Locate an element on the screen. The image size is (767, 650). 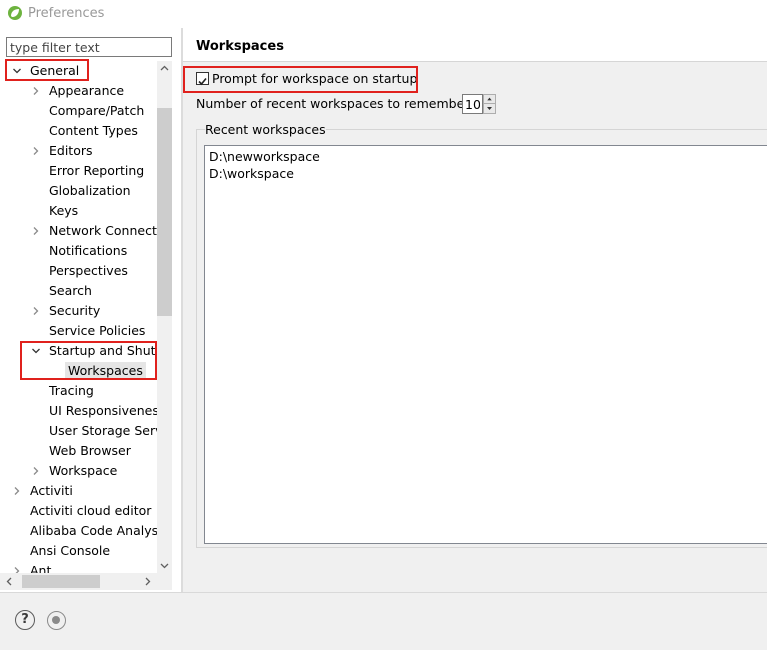
tree-item: Ansi Console is located at coordinates (78, 551).